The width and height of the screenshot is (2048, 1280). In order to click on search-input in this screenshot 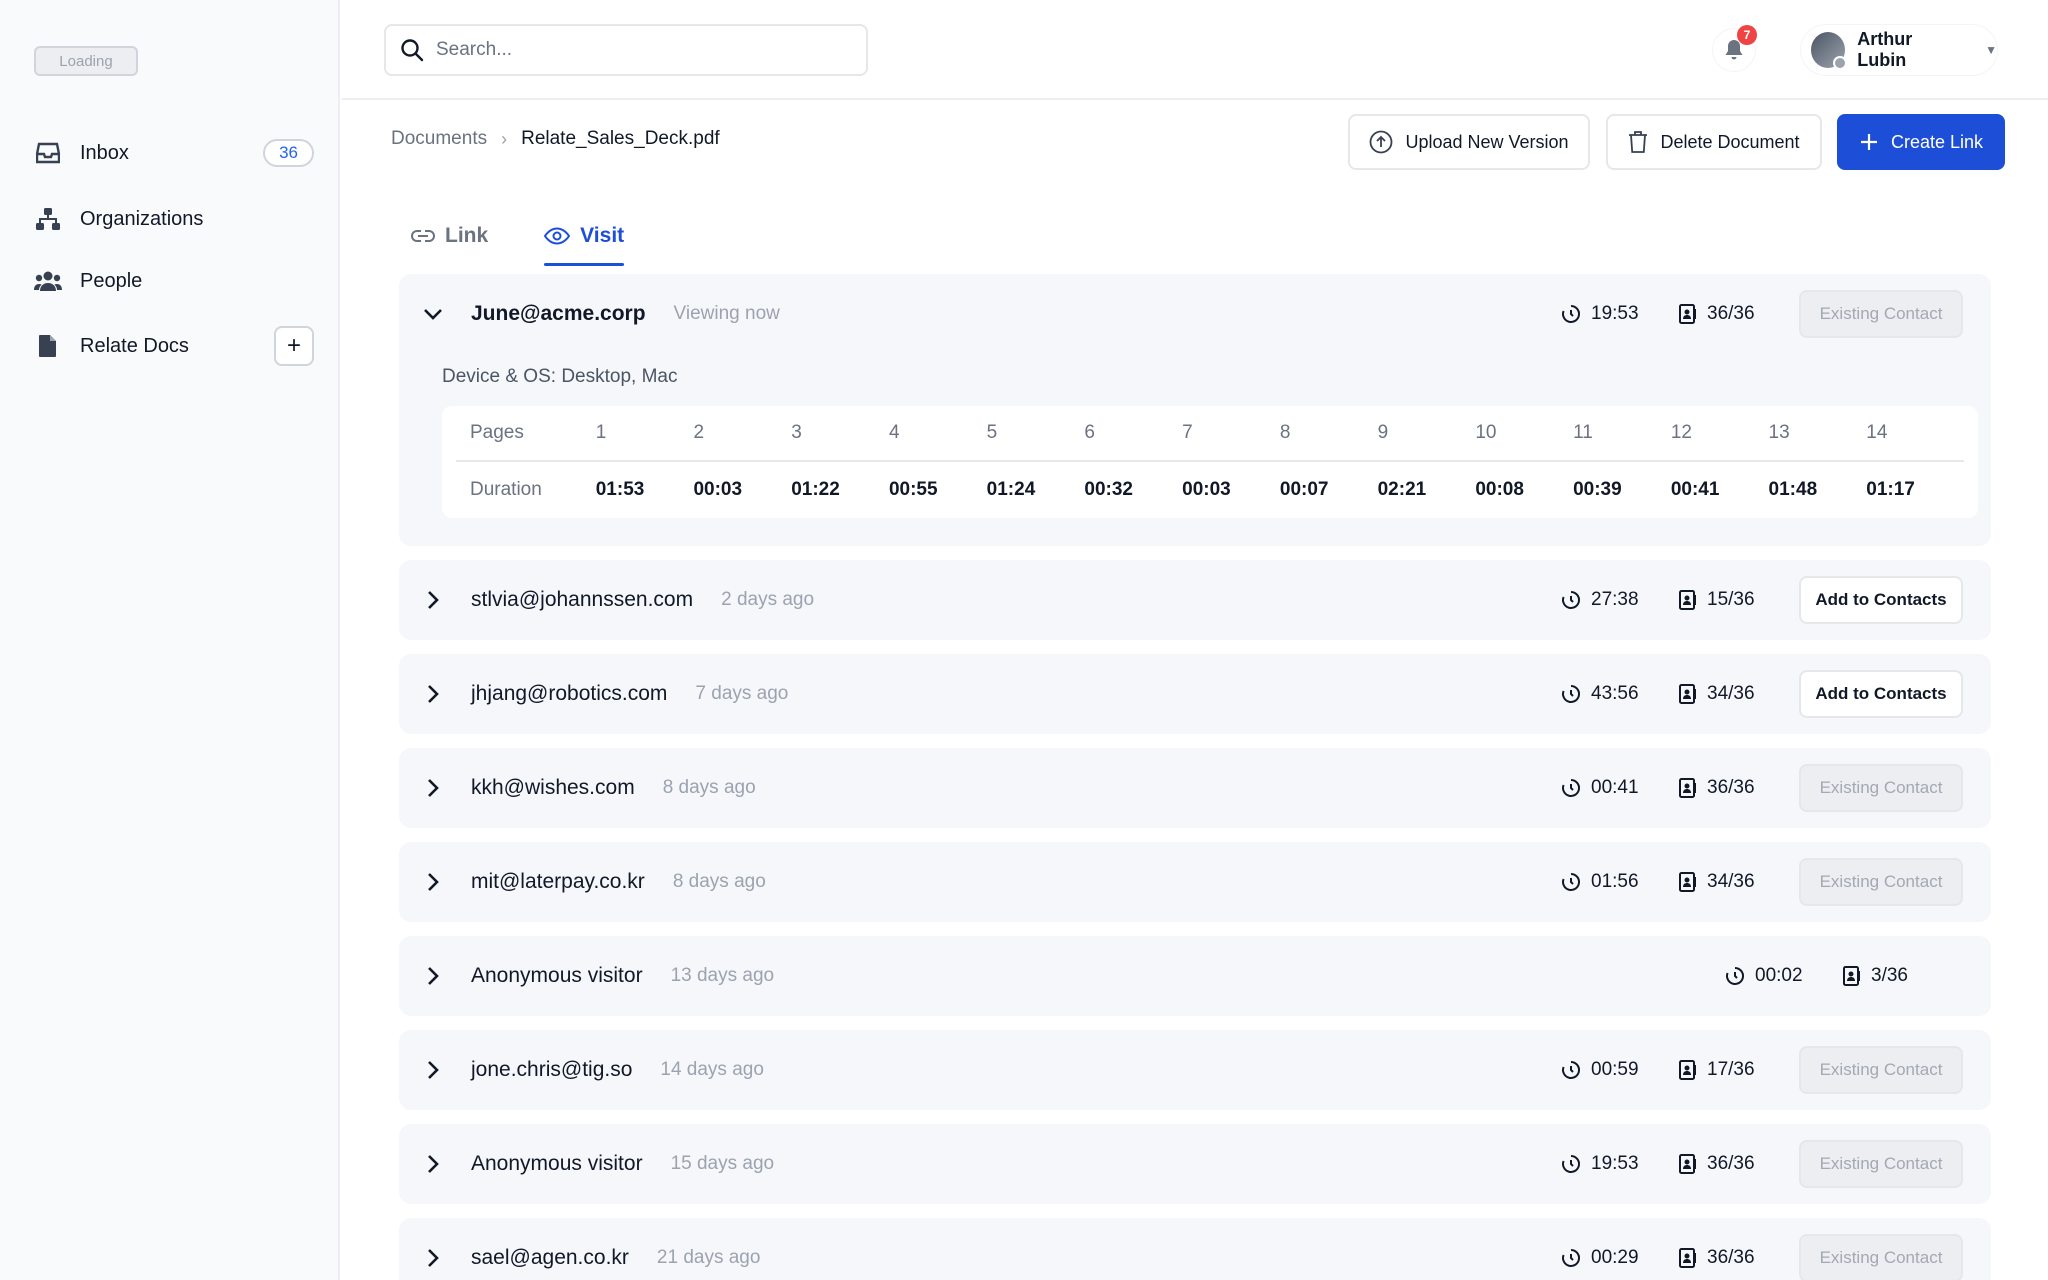, I will do `click(636, 50)`.